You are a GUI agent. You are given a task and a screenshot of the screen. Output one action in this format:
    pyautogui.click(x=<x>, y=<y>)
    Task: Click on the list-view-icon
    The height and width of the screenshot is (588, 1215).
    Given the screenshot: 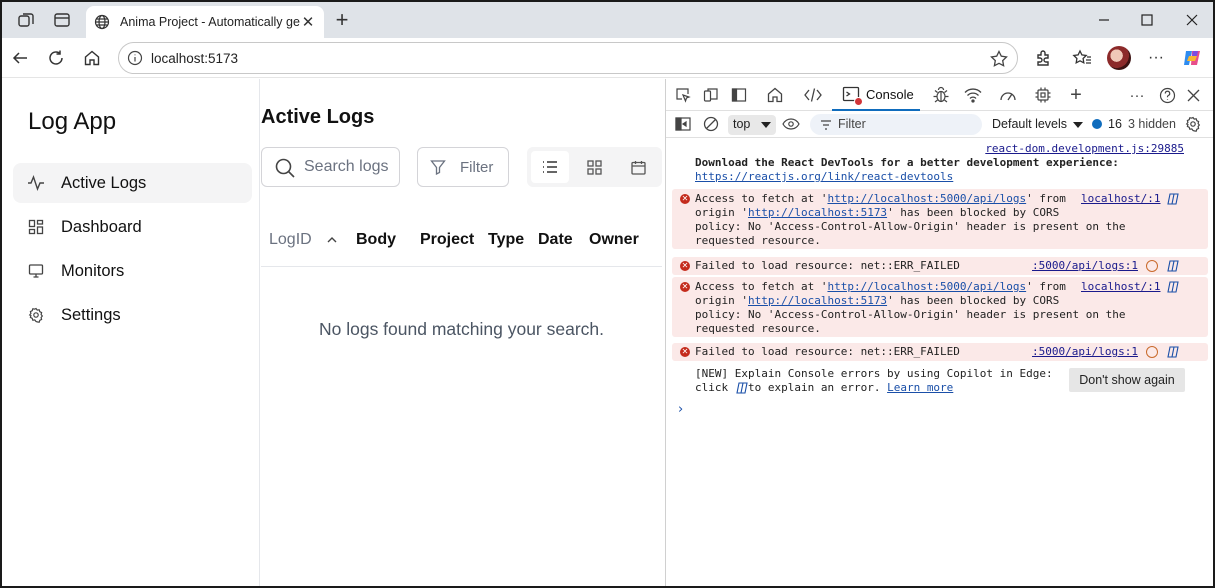 What is the action you would take?
    pyautogui.click(x=550, y=167)
    